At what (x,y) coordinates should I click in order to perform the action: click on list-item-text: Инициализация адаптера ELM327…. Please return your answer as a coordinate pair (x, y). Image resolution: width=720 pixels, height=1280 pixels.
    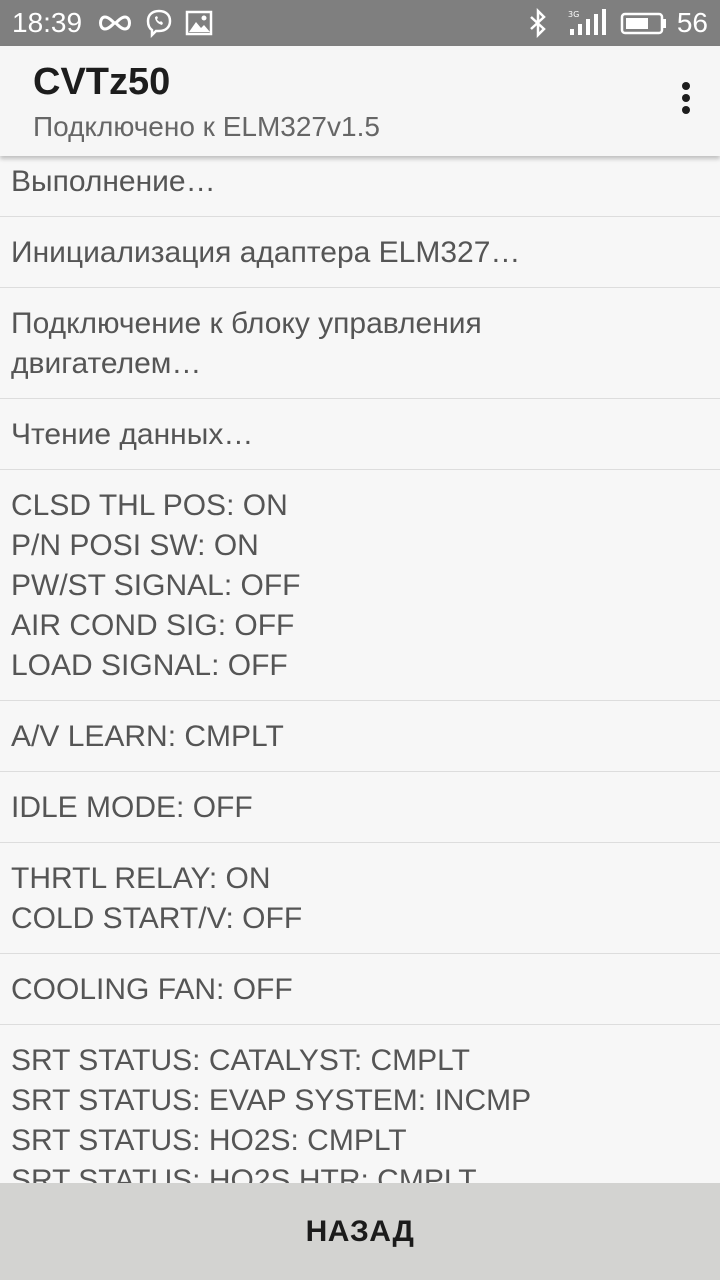
    Looking at the image, I should click on (266, 252).